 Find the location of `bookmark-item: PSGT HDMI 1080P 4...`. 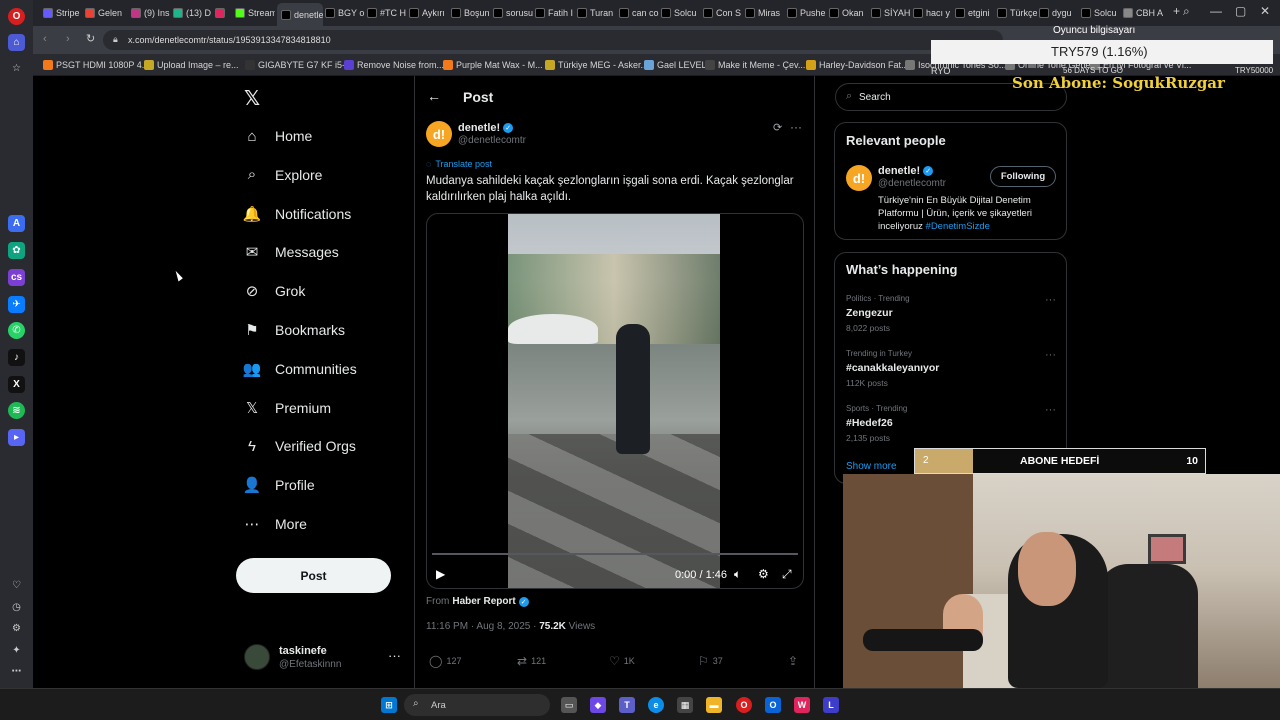

bookmark-item: PSGT HDMI 1080P 4... is located at coordinates (96, 65).